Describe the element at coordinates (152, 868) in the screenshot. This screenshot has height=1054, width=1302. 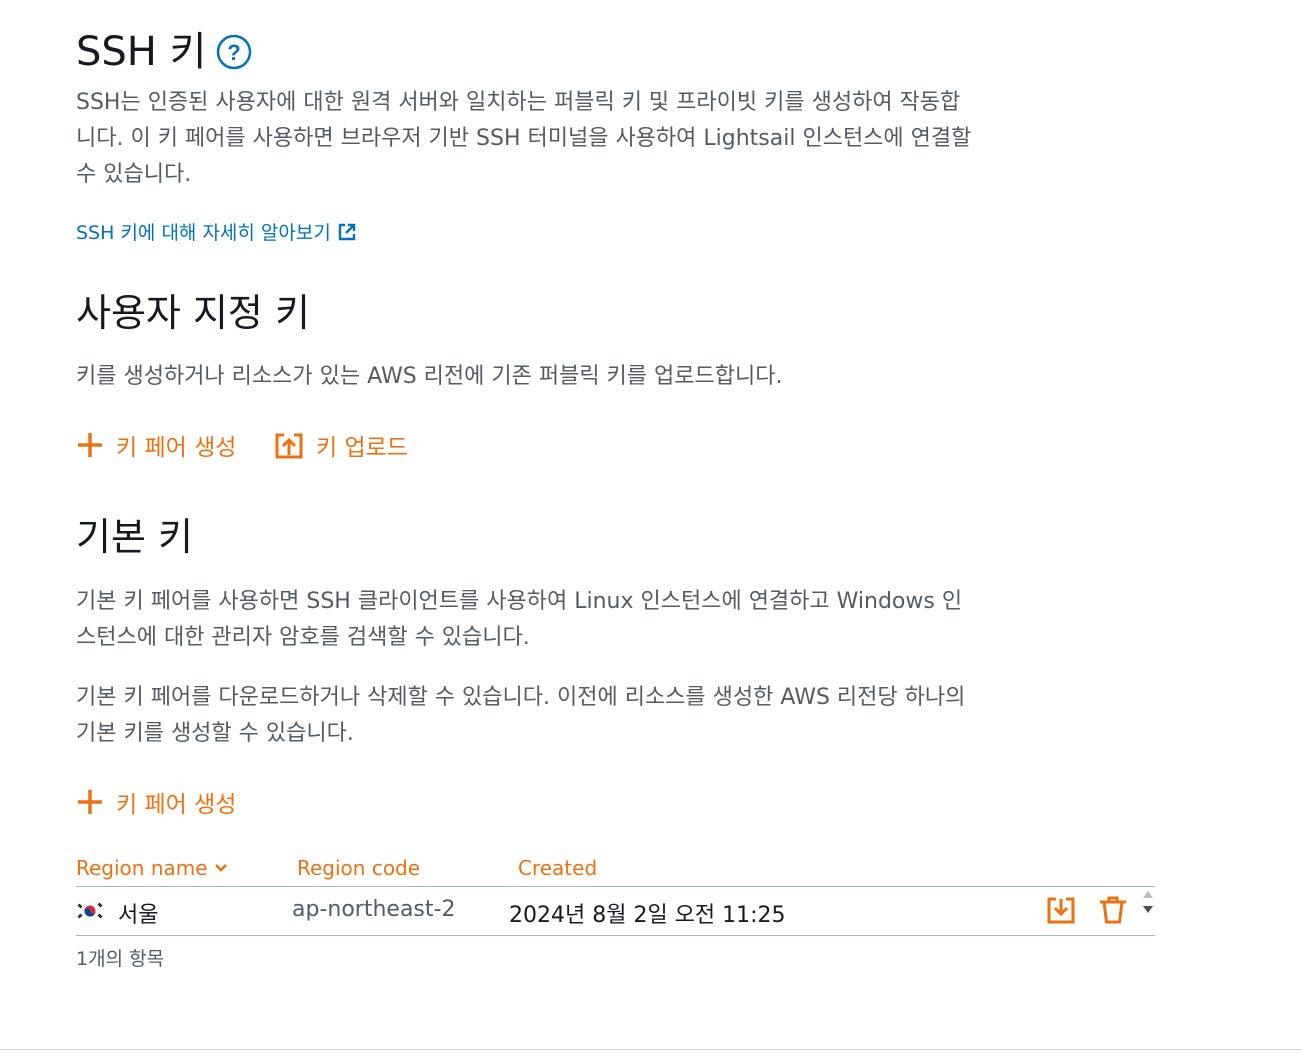
I see `column-header-region-name: Region name` at that location.